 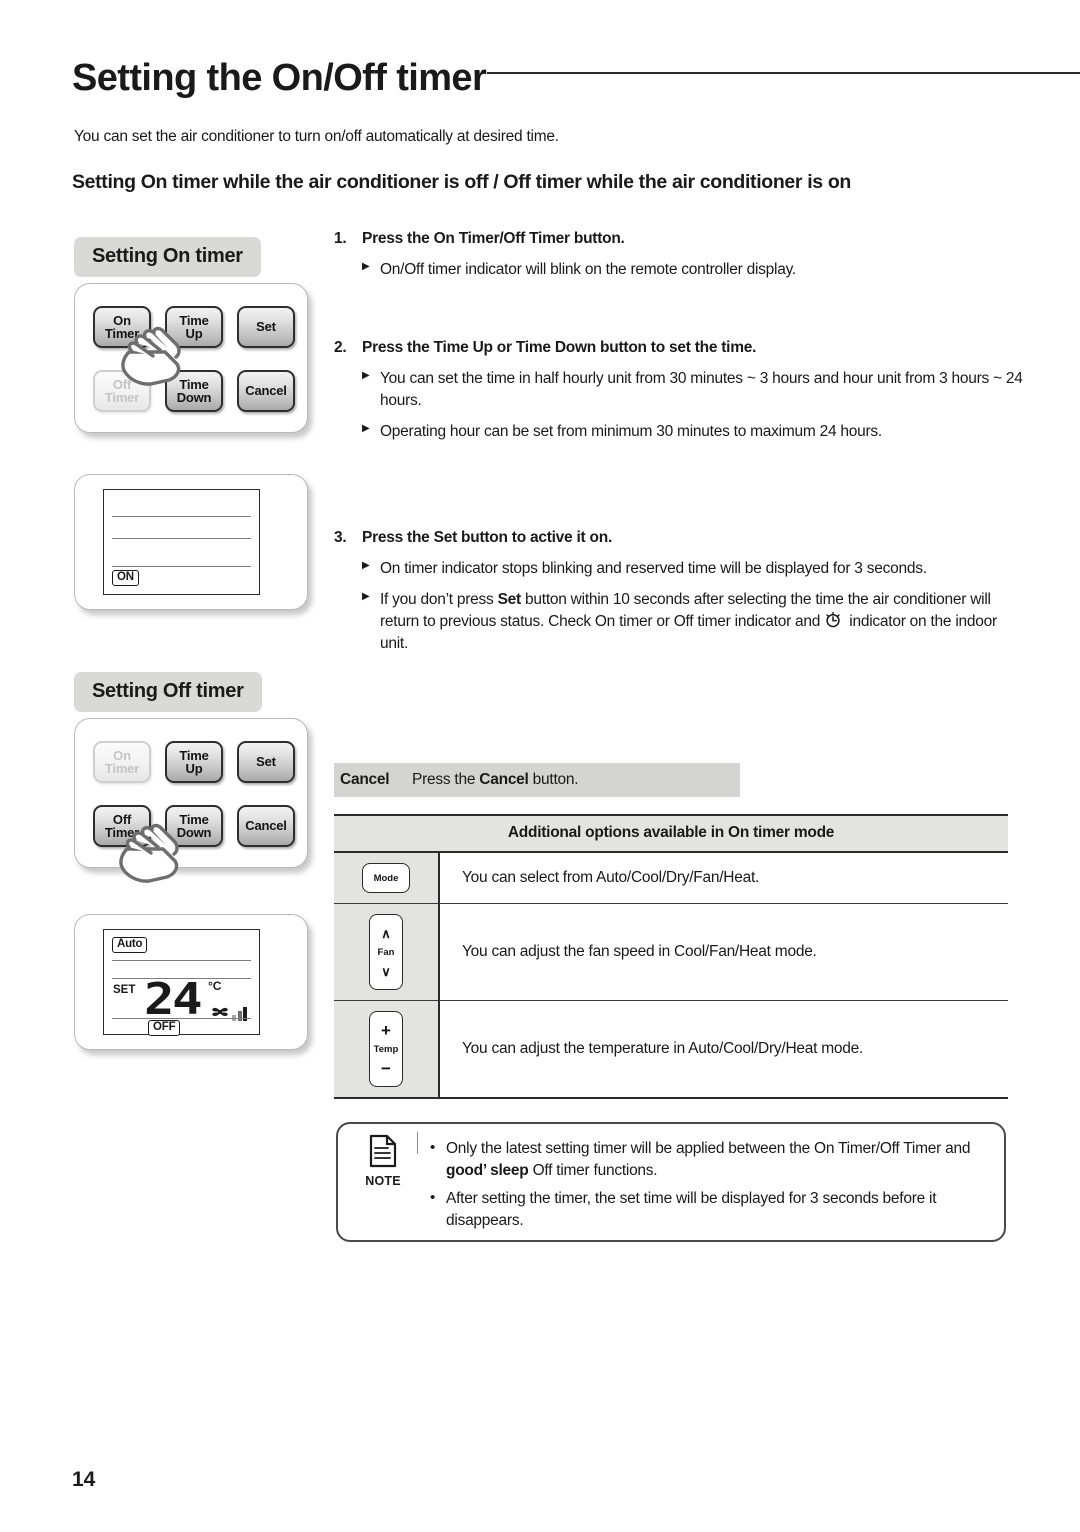 I want to click on mini-button-label: Temp, so click(x=386, y=1049).